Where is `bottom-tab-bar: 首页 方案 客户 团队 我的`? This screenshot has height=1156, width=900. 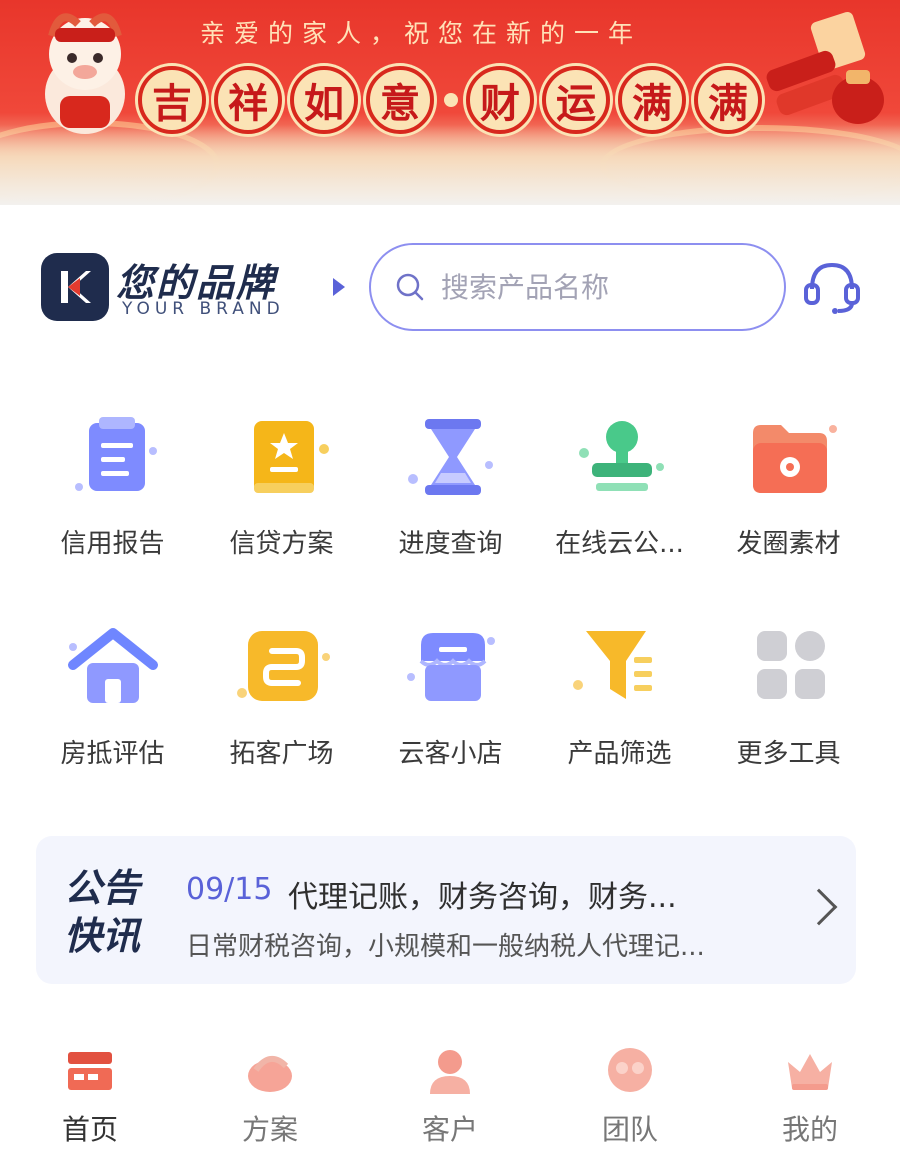
bottom-tab-bar: 首页 方案 客户 团队 我的 is located at coordinates (450, 1093).